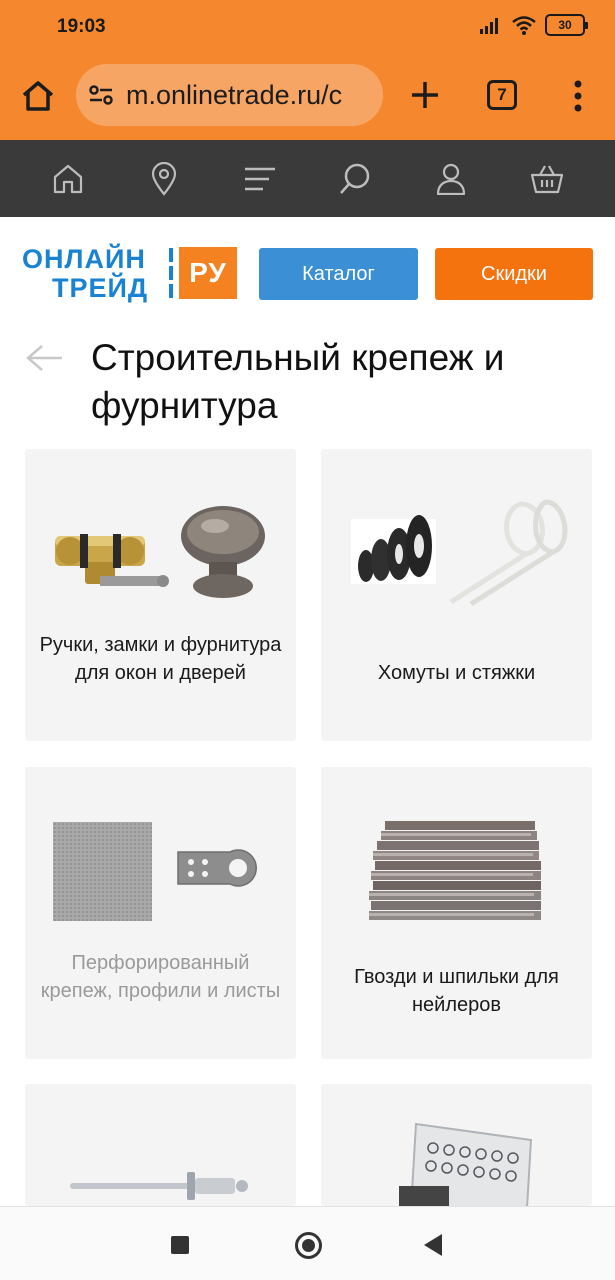 This screenshot has height=1280, width=615. Describe the element at coordinates (160, 977) in the screenshot. I see `category-label: Перфорированный крепеж, профили и листы` at that location.